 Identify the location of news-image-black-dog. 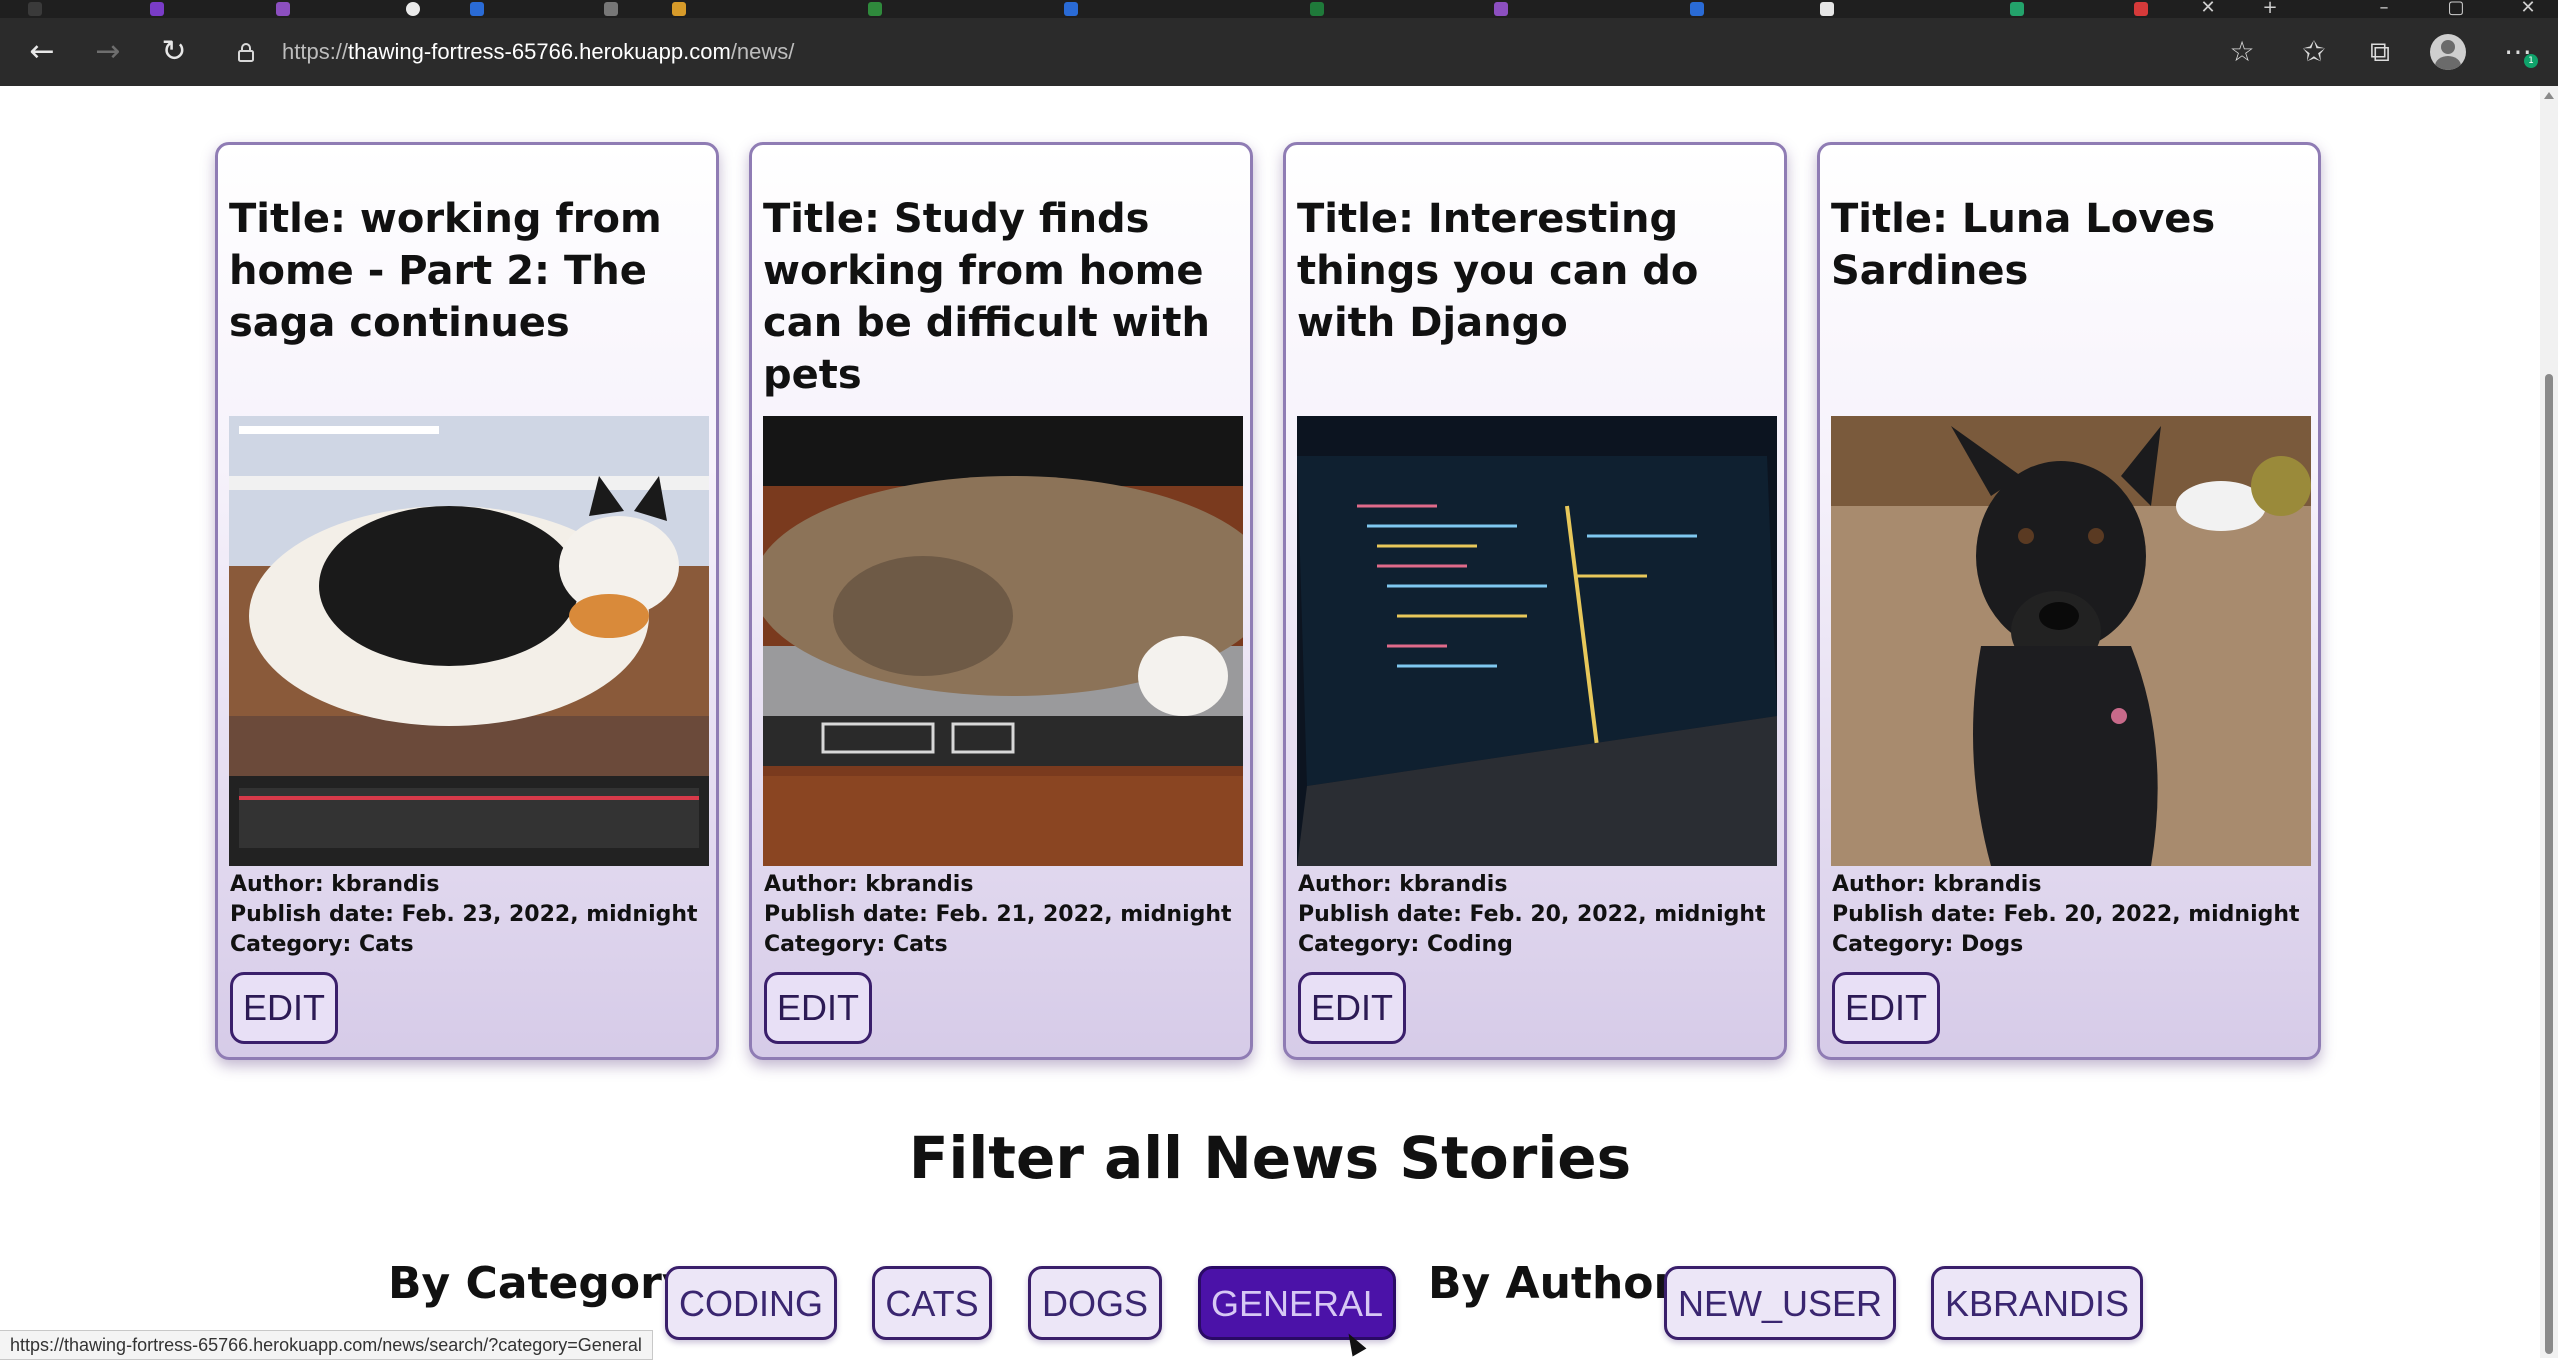
(2071, 641).